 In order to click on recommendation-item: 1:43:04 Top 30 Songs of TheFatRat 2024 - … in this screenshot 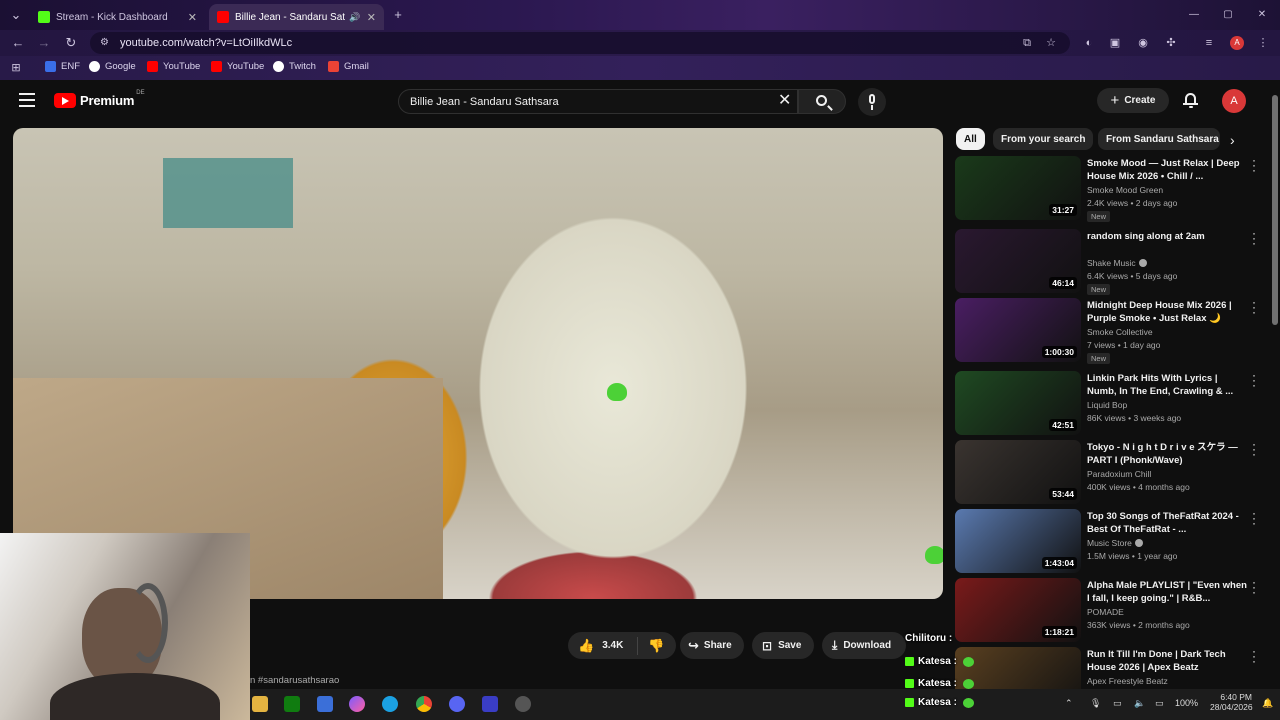, I will do `click(1112, 541)`.